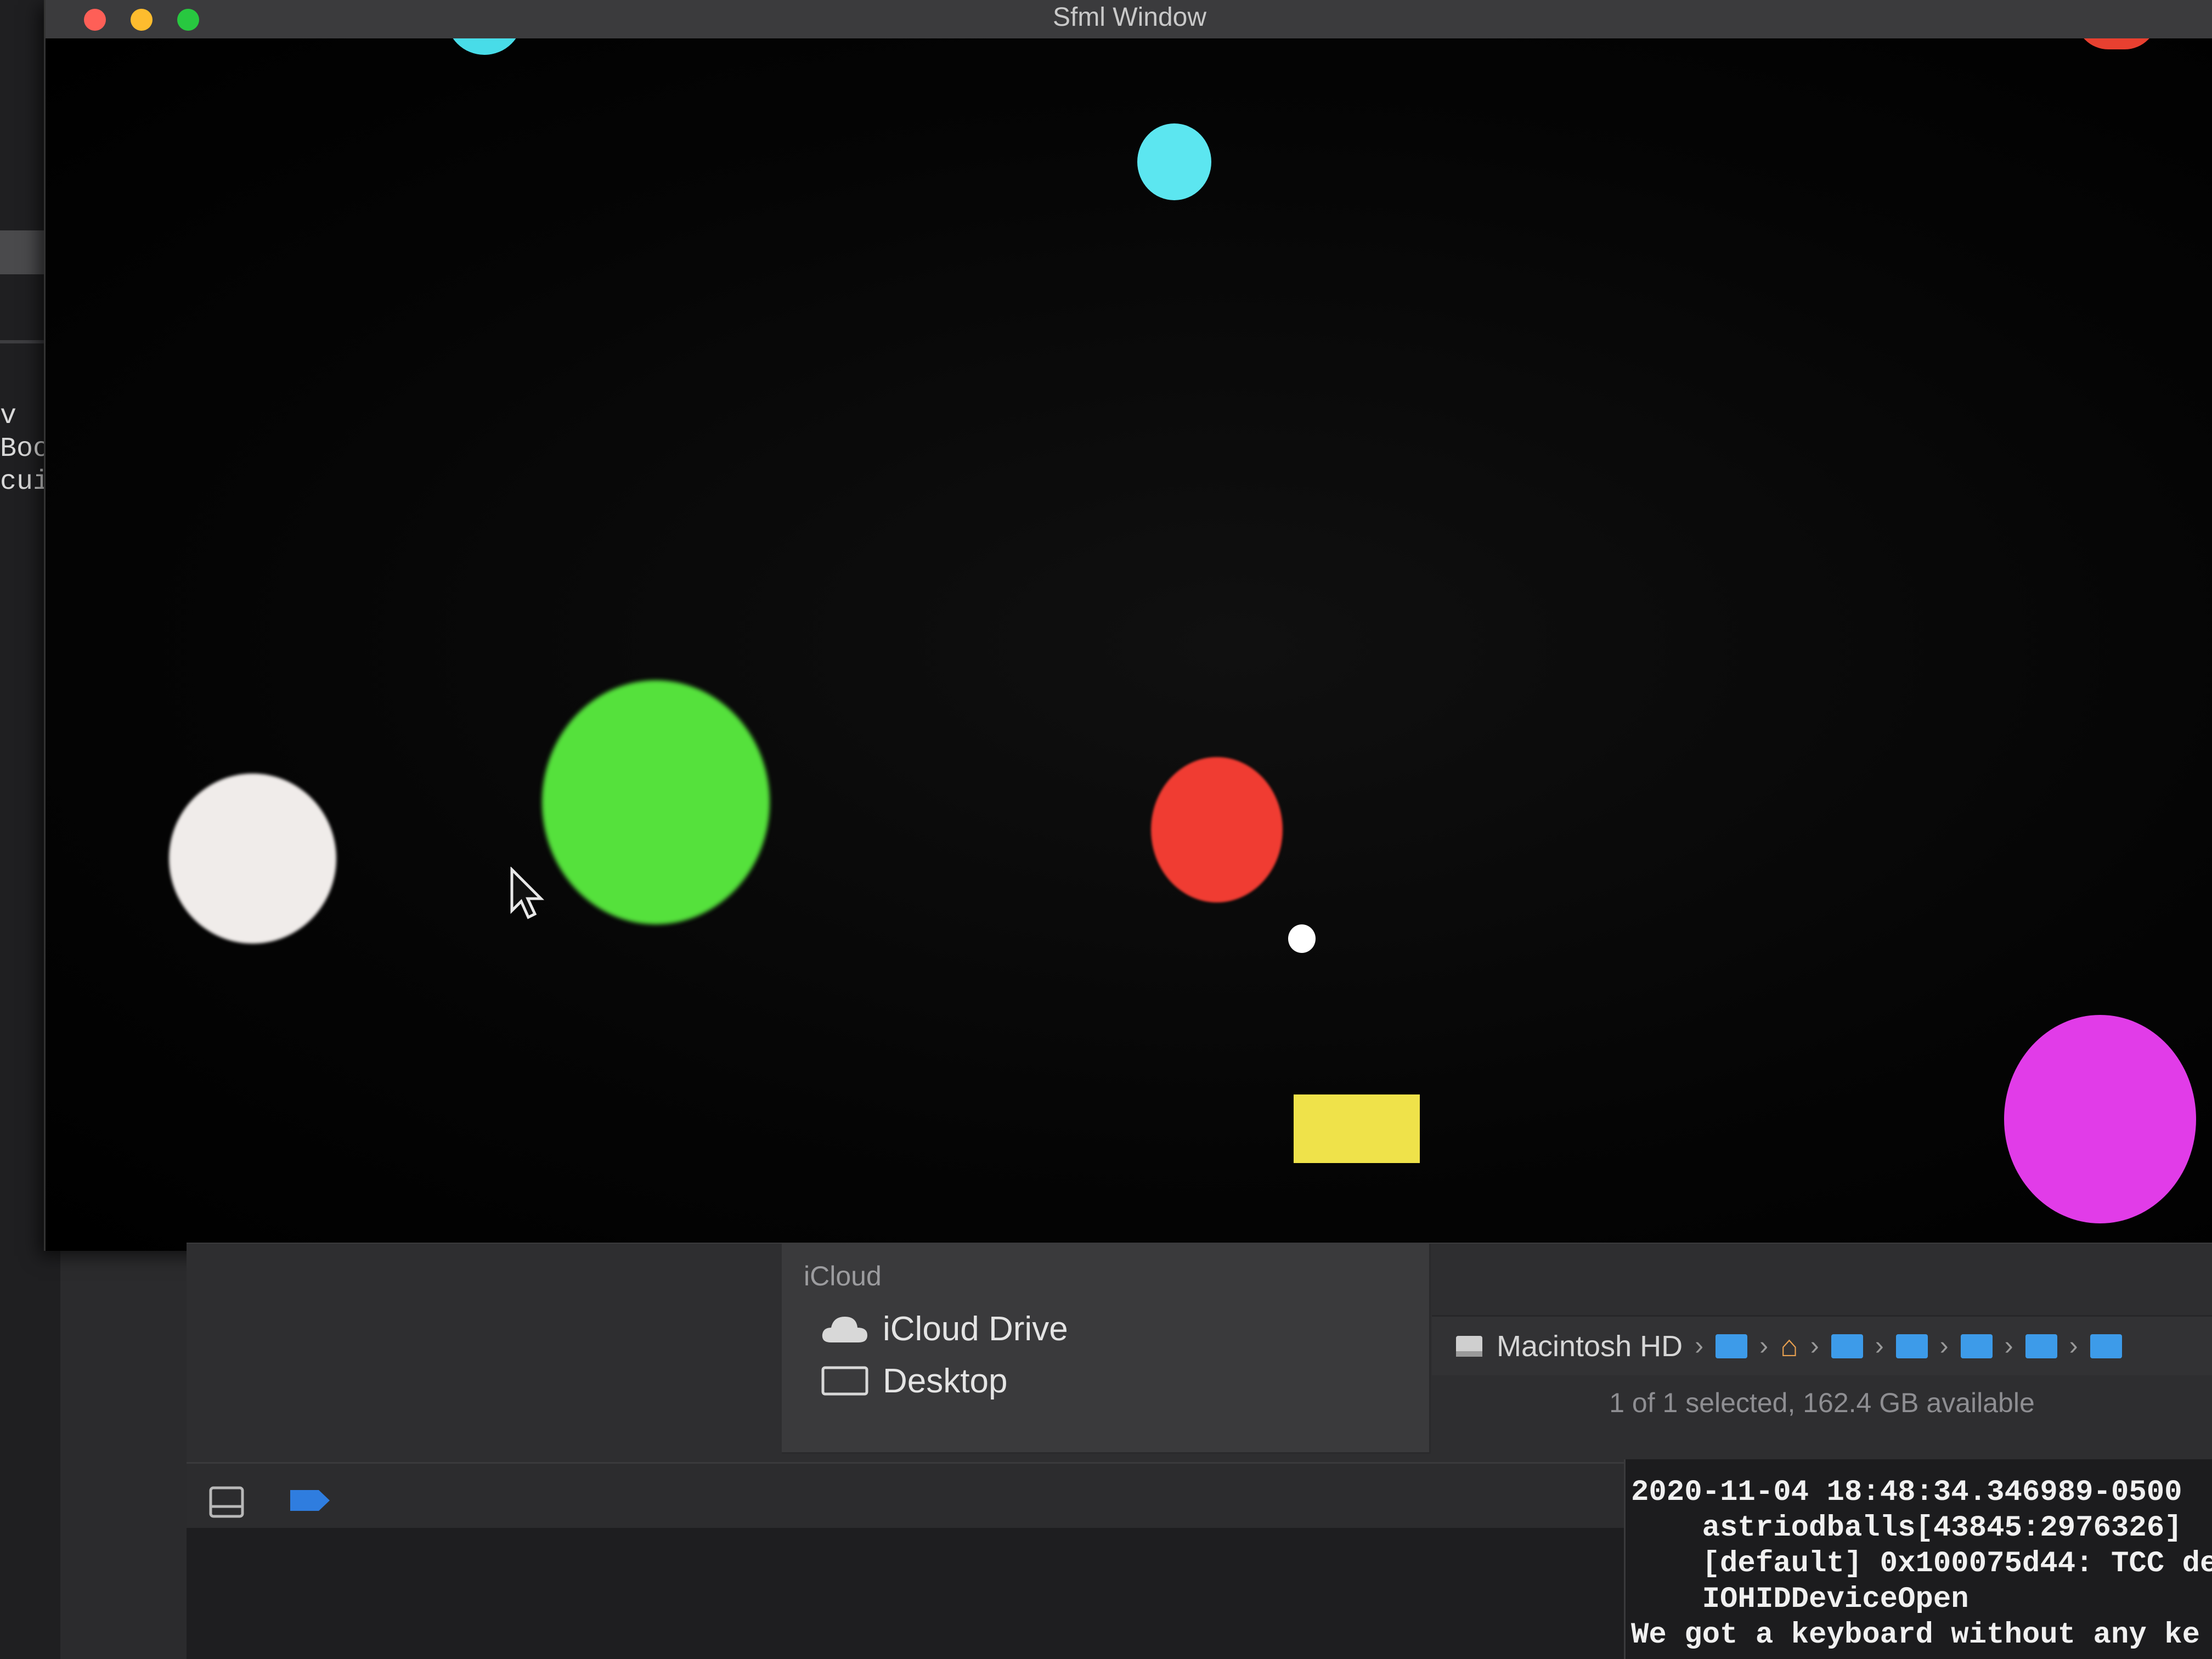  Describe the element at coordinates (2100, 1119) in the screenshot. I see `ball-magenta` at that location.